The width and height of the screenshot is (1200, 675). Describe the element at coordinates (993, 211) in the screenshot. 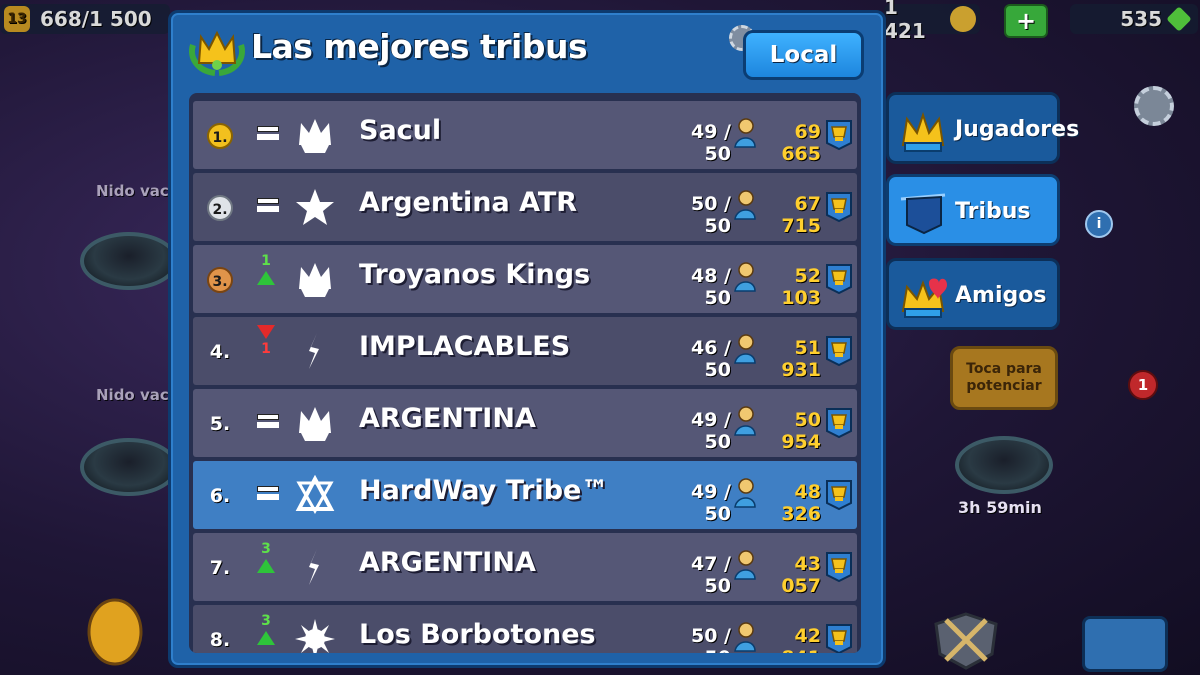

I see `tab-label: Tribus` at that location.